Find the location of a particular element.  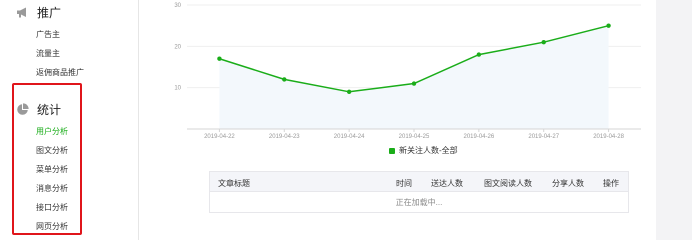

col-shares: 分享人数 is located at coordinates (568, 183).